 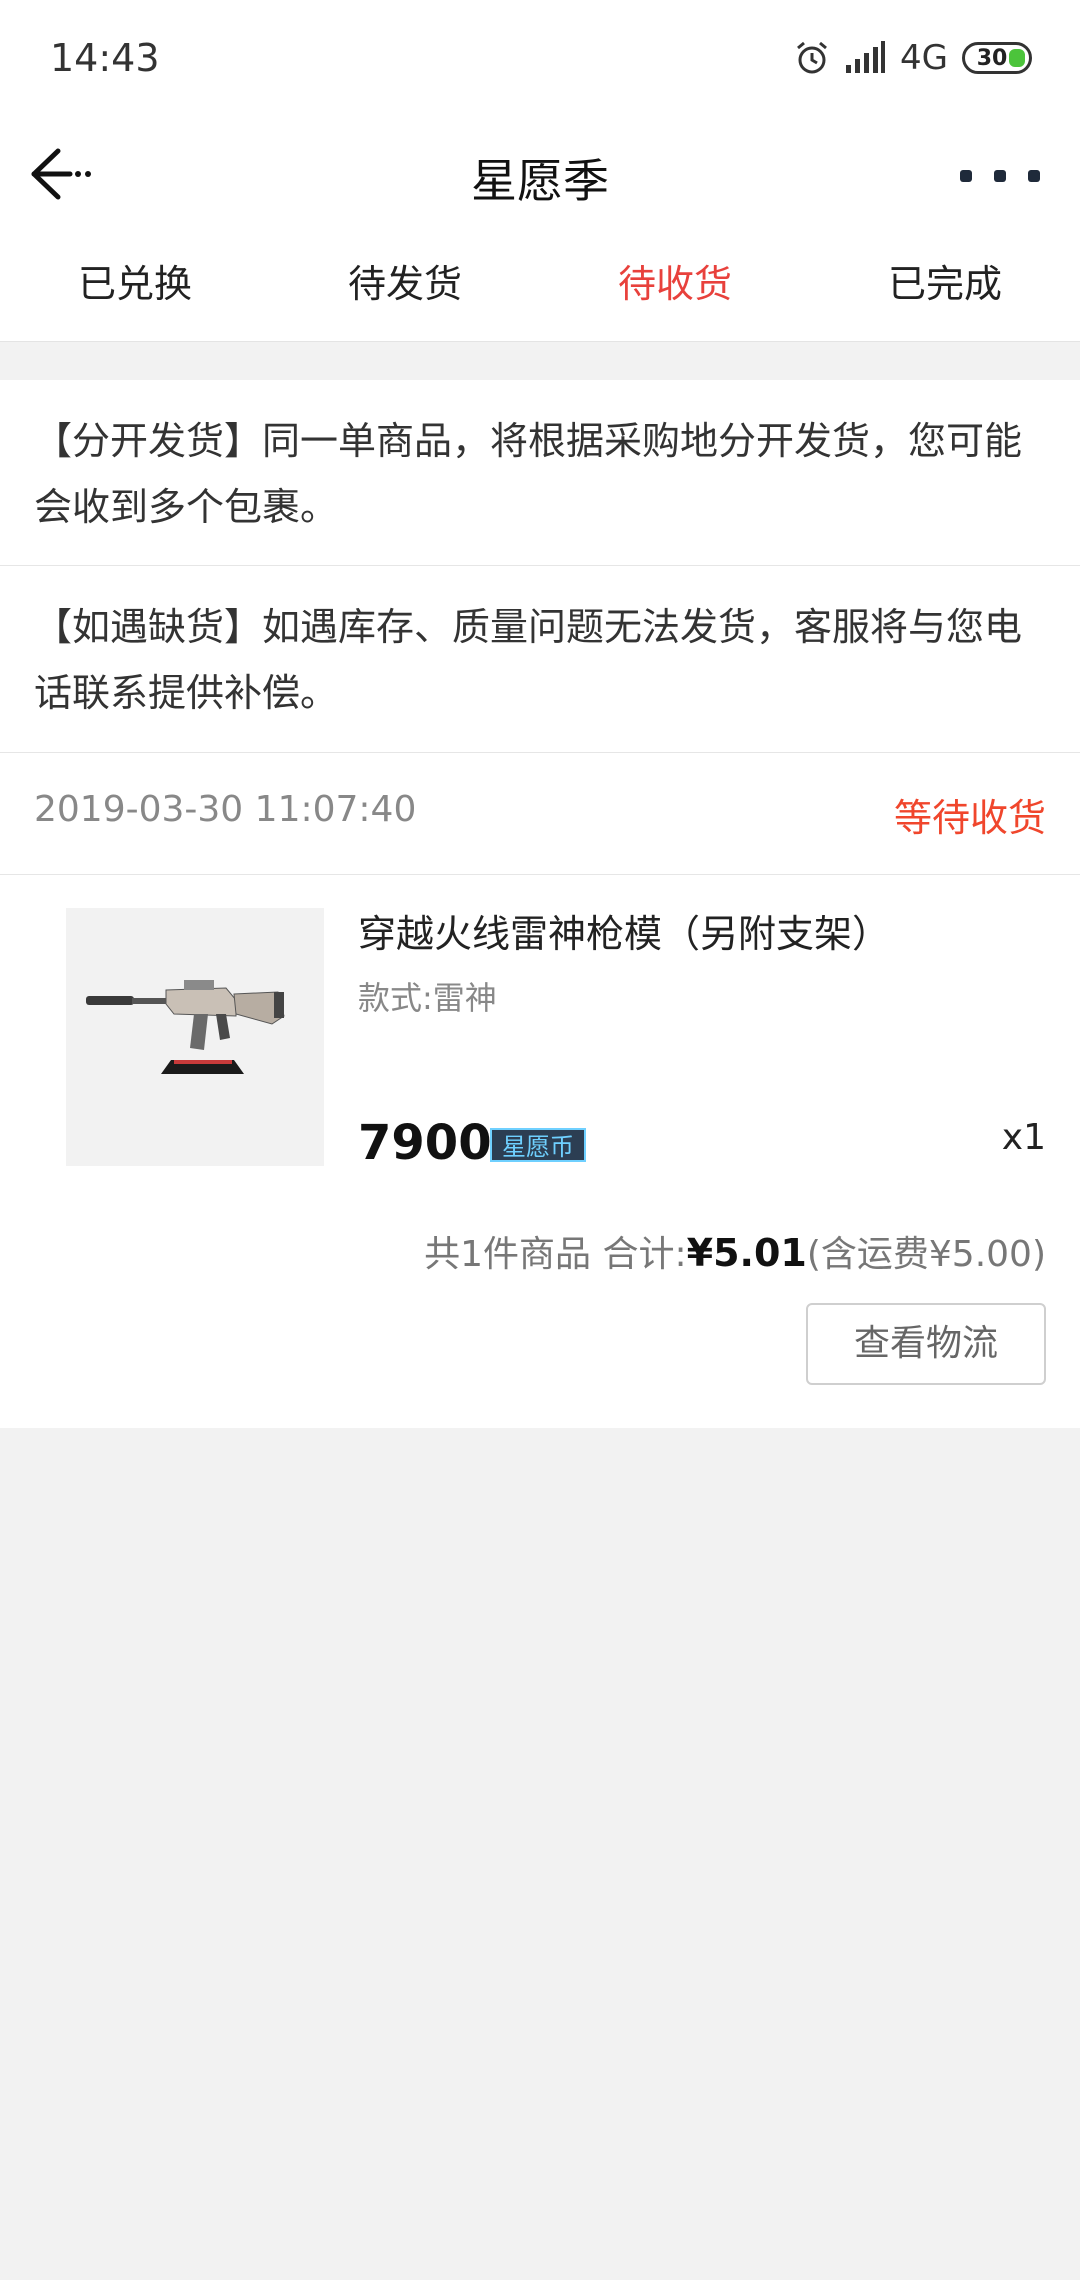 I want to click on network-label: 4G, so click(x=924, y=58).